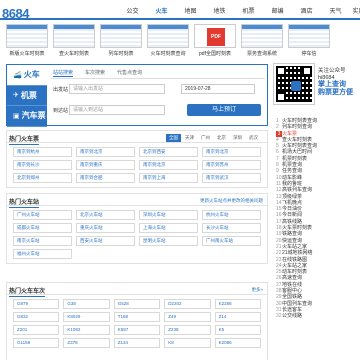 The width and height of the screenshot is (360, 360). What do you see at coordinates (215, 36) in the screenshot?
I see `thumbnail-image: PDF` at bounding box center [215, 36].